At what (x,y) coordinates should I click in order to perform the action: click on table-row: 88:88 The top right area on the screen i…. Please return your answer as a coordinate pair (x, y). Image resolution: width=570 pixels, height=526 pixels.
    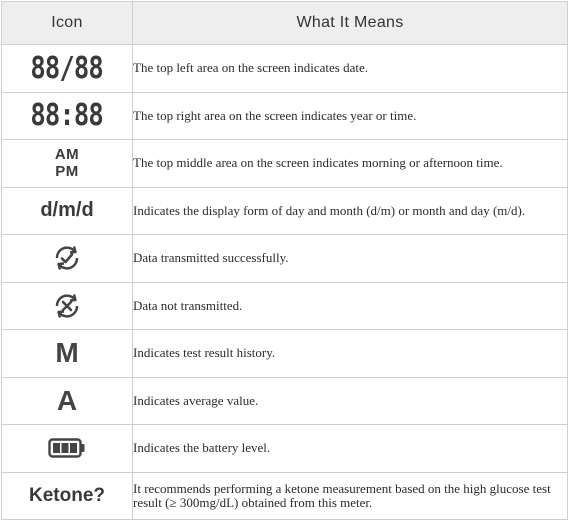
    Looking at the image, I should click on (284, 115).